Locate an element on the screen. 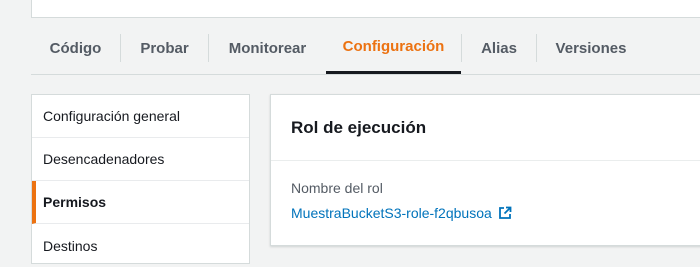  tab-label: Probar is located at coordinates (164, 48).